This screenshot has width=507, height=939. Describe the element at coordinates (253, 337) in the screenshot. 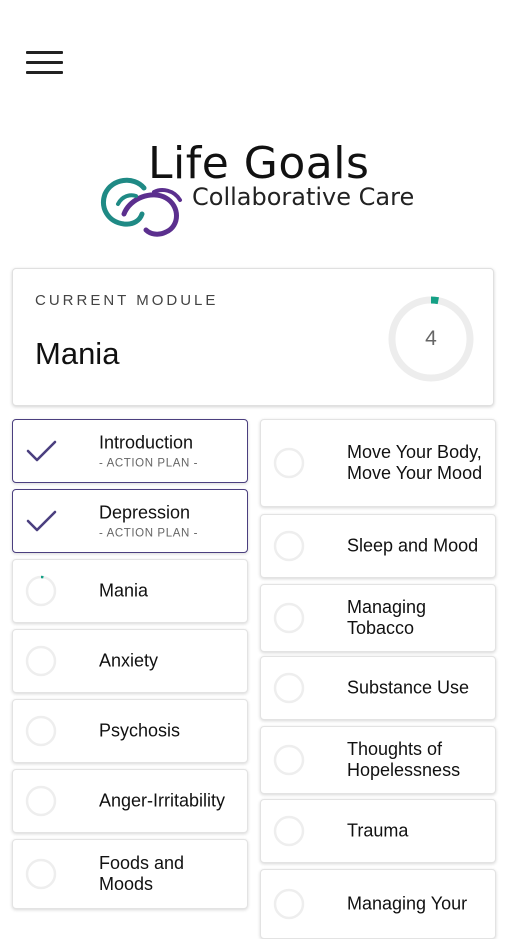

I see `current-module-card: CURRENT MODULE Mania 4` at that location.